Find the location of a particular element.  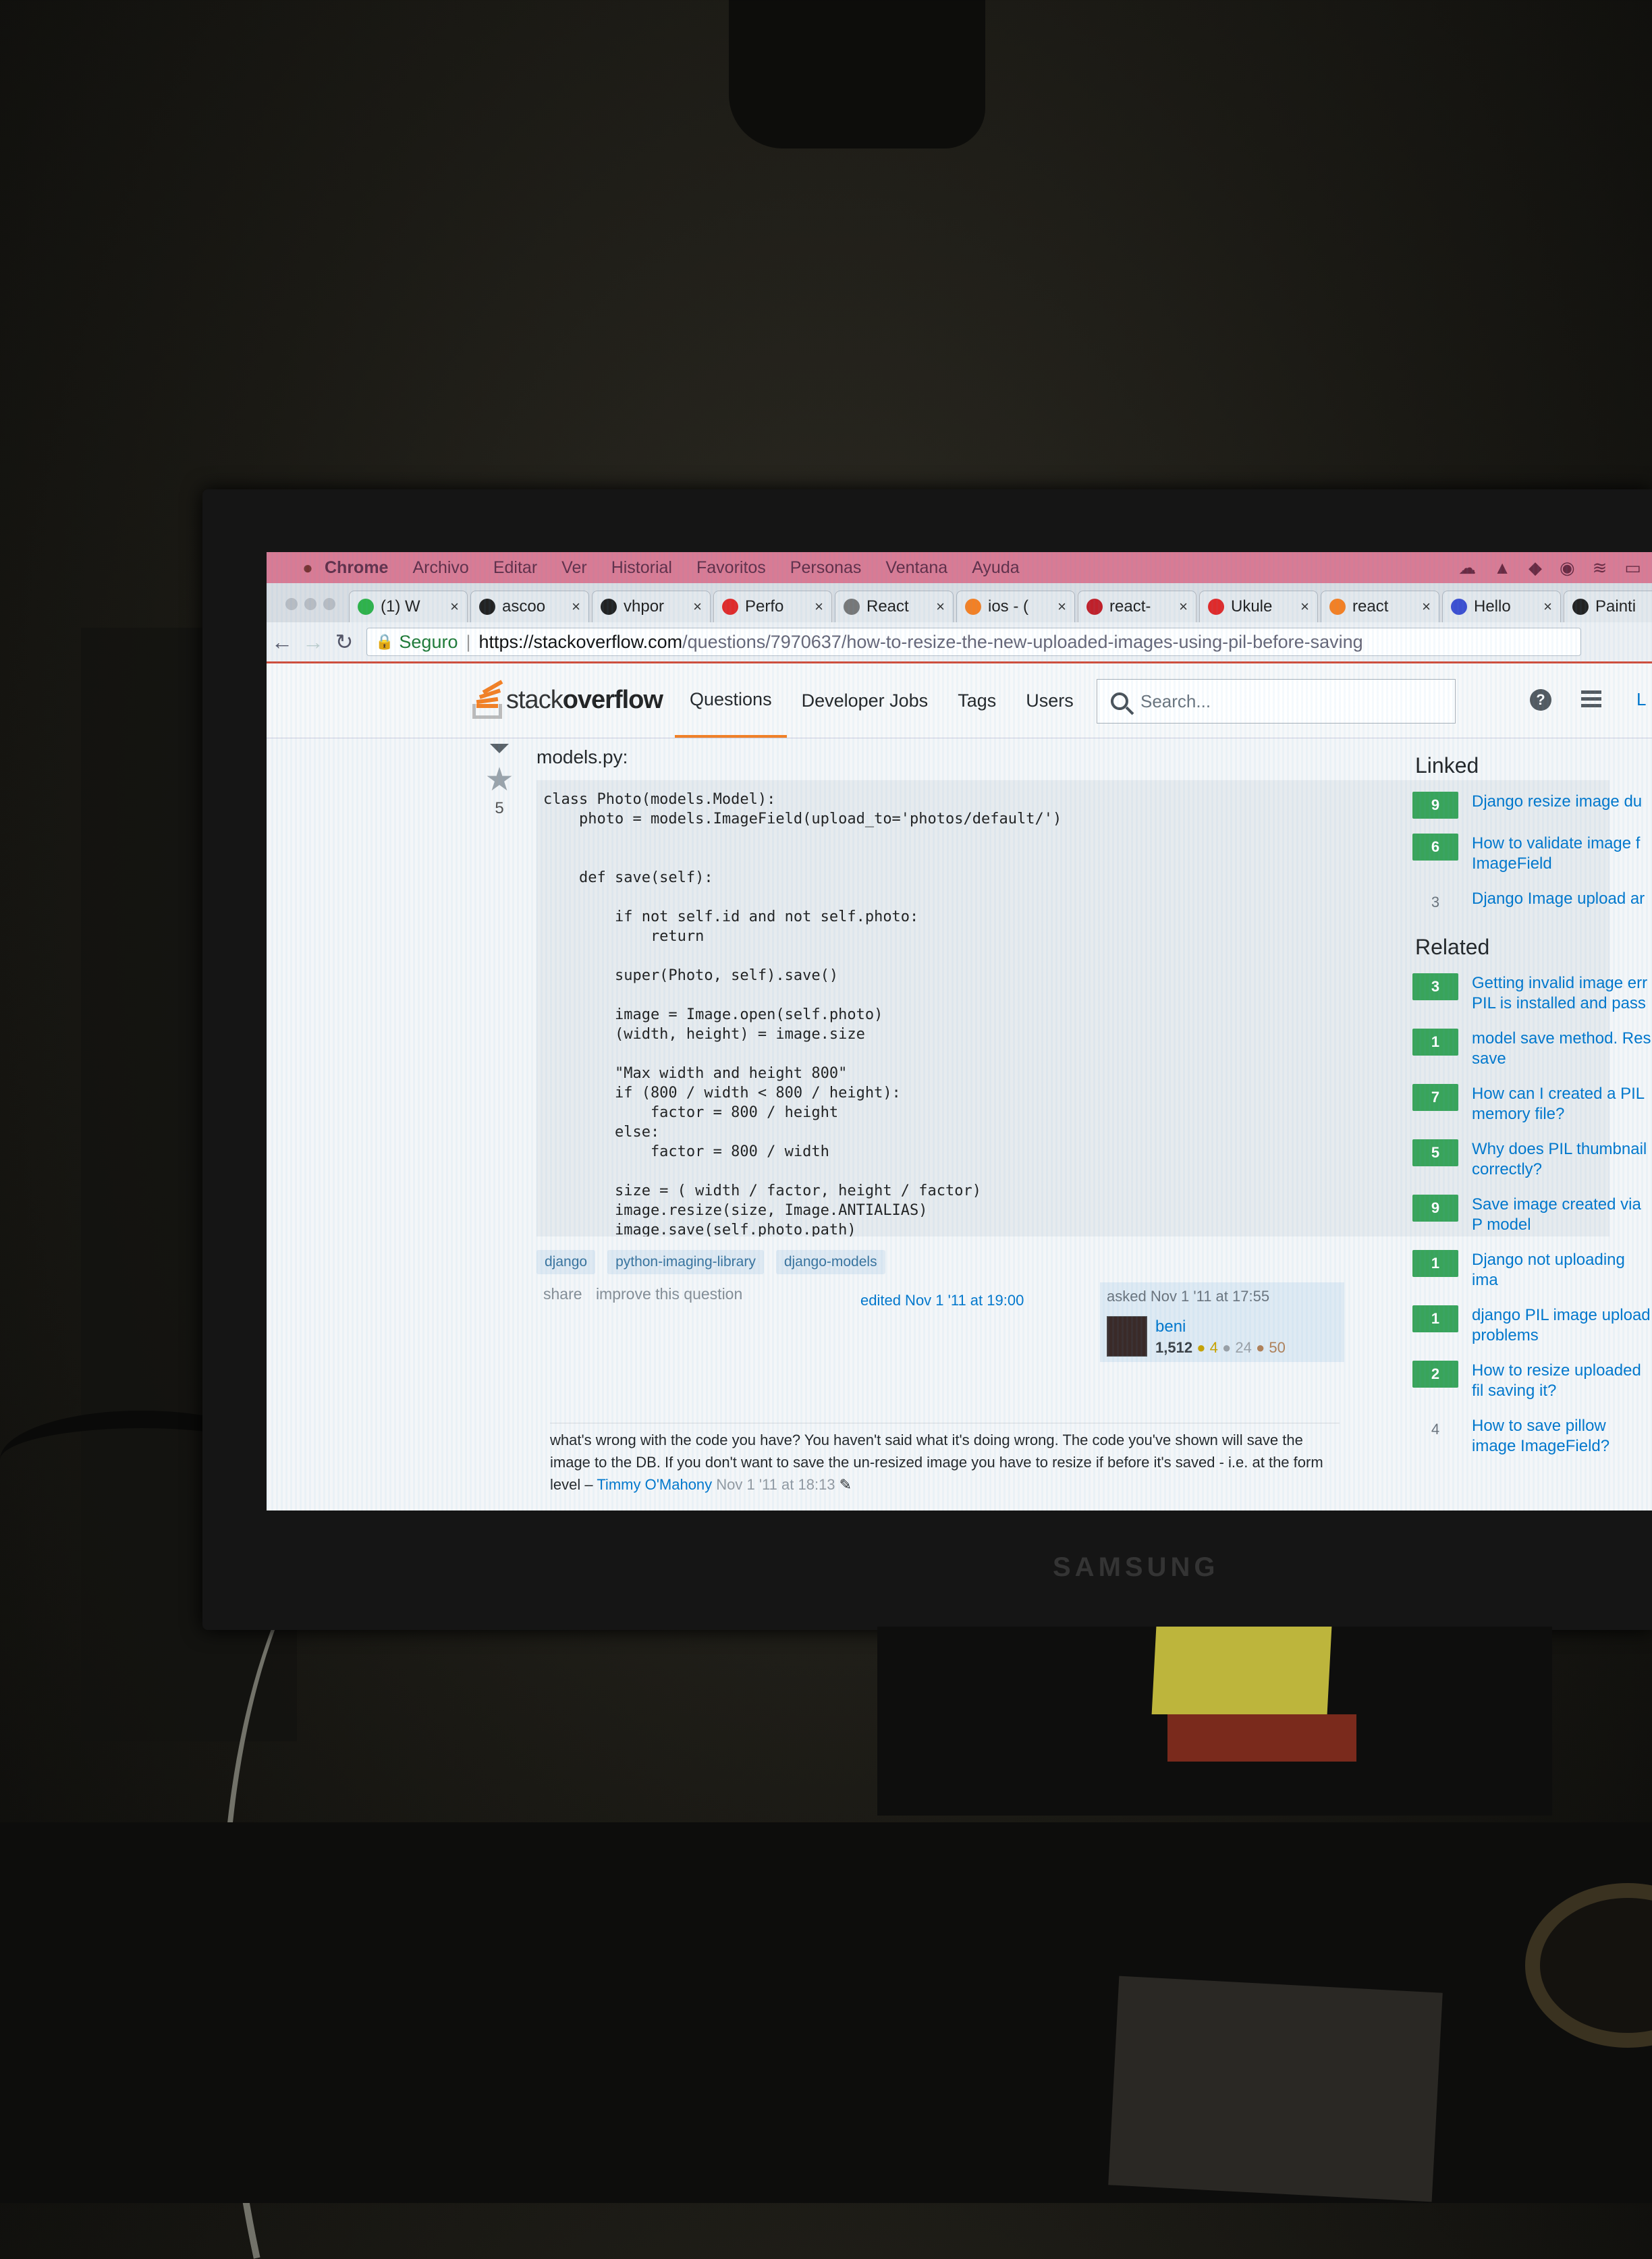

tag-django-models: django-models is located at coordinates (830, 1262).